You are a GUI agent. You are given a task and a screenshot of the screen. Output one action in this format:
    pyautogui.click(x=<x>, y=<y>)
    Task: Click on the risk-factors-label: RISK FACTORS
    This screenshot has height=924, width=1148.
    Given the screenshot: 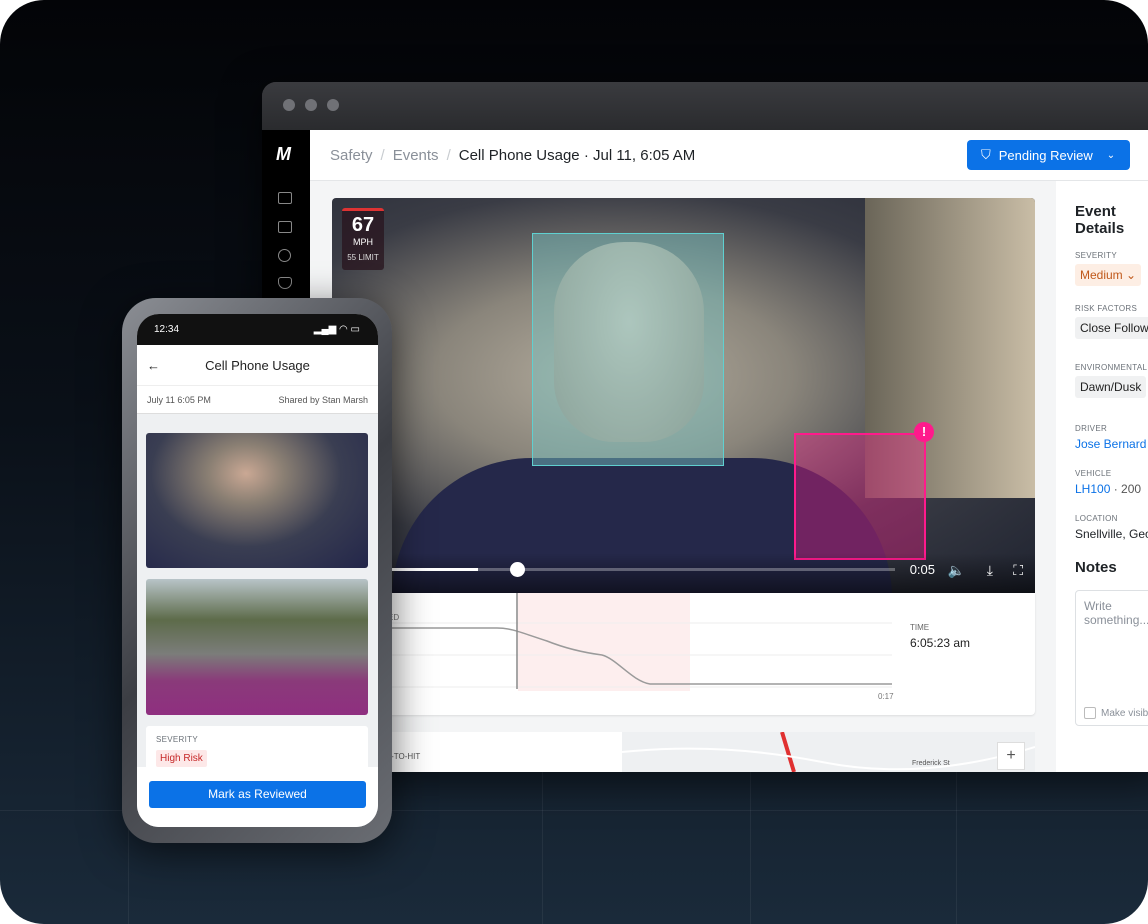 What is the action you would take?
    pyautogui.click(x=1106, y=308)
    